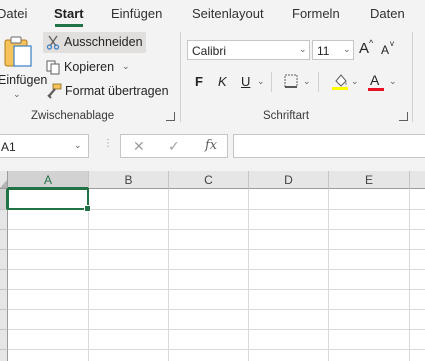 The width and height of the screenshot is (425, 361). I want to click on name-box-value: A1, so click(8, 147).